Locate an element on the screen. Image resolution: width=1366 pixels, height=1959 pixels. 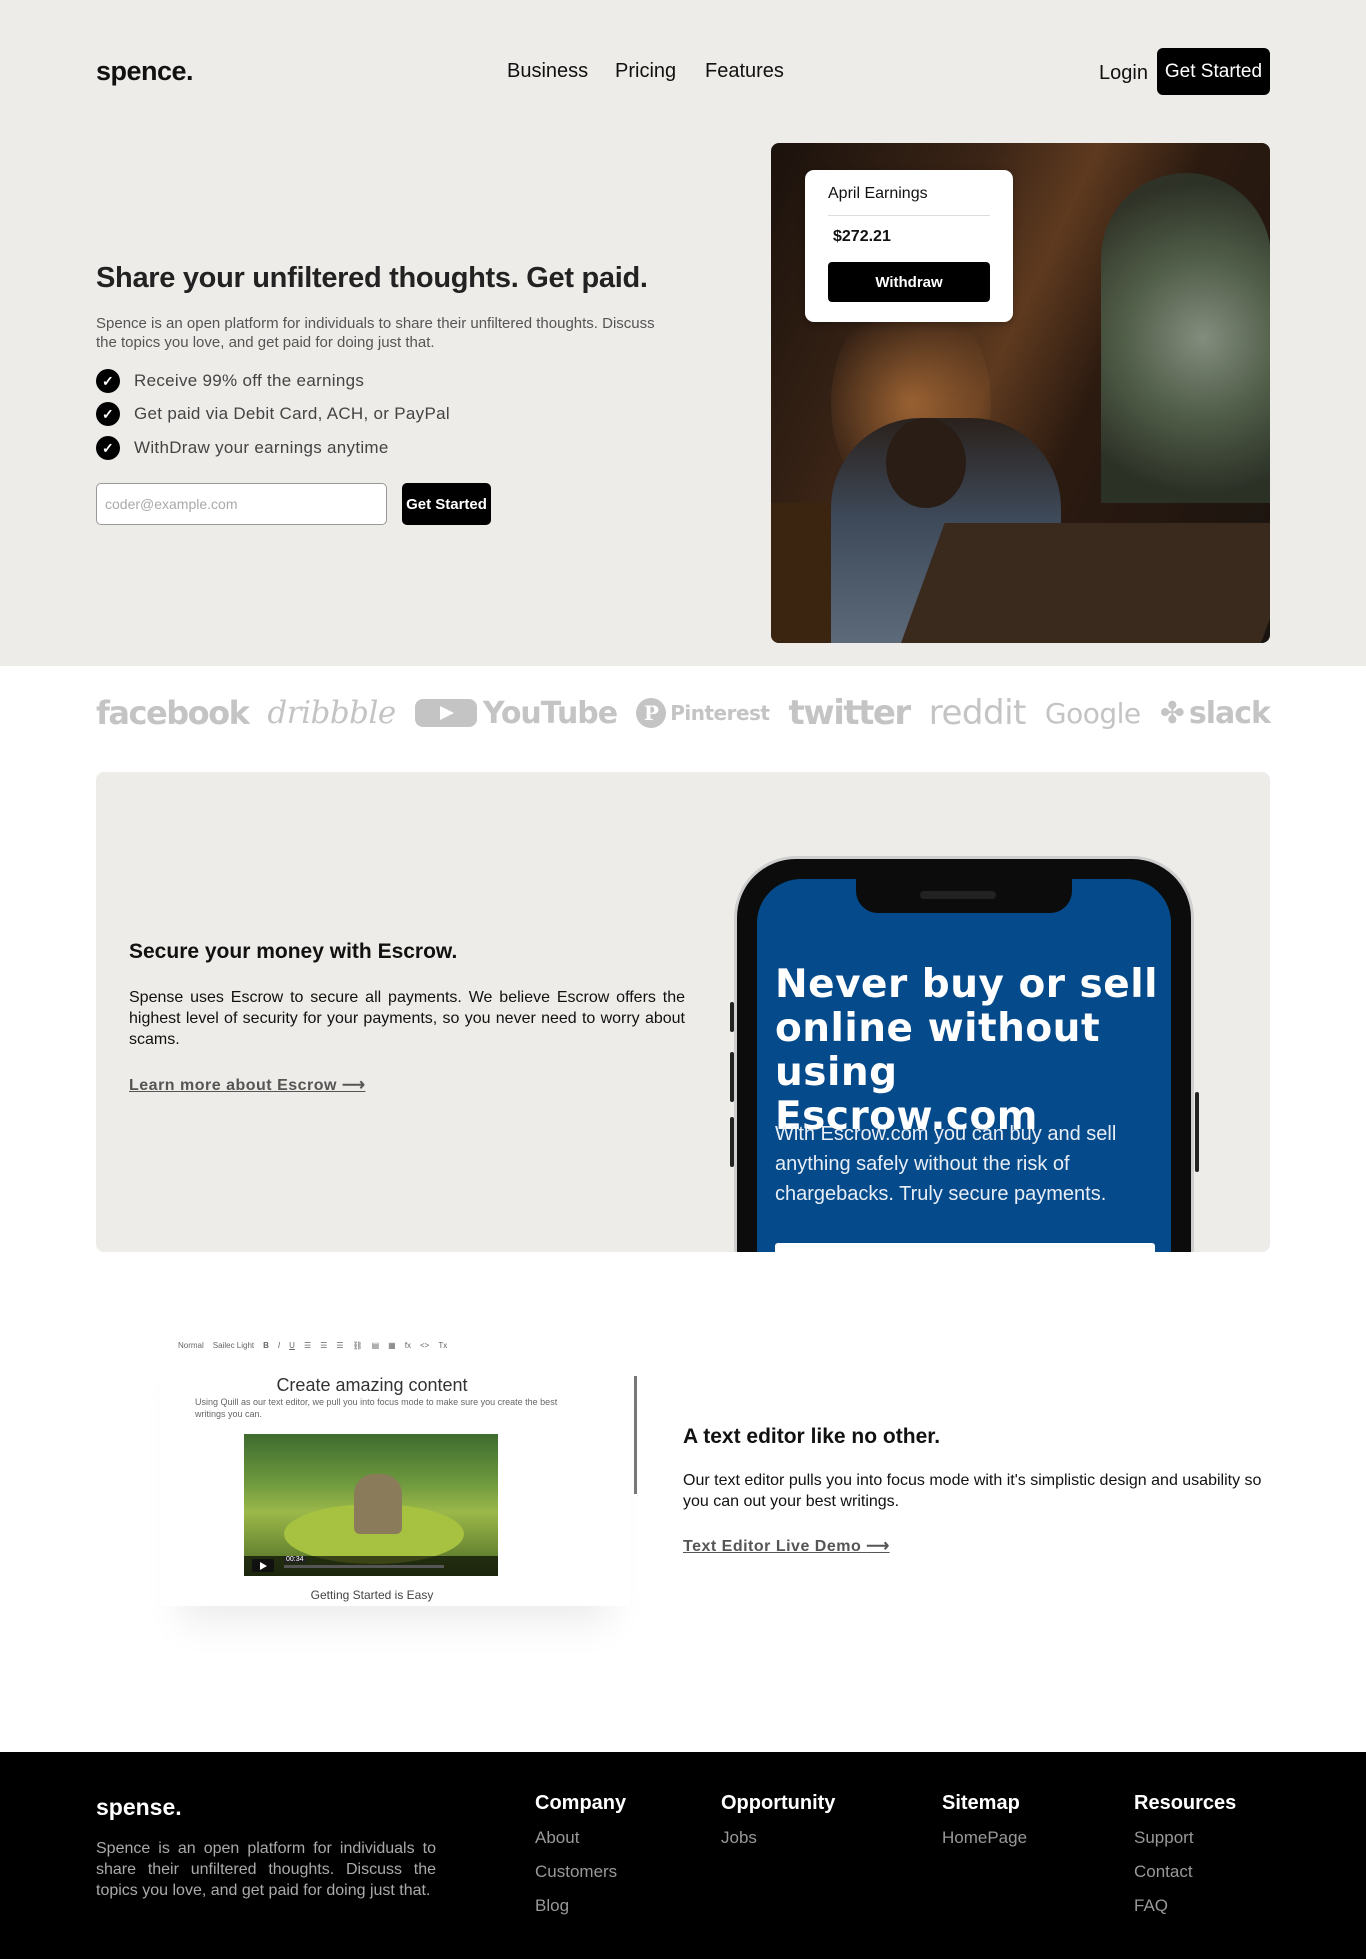
feature-item: ✓ Receive 99% off the earnings is located at coordinates (230, 381).